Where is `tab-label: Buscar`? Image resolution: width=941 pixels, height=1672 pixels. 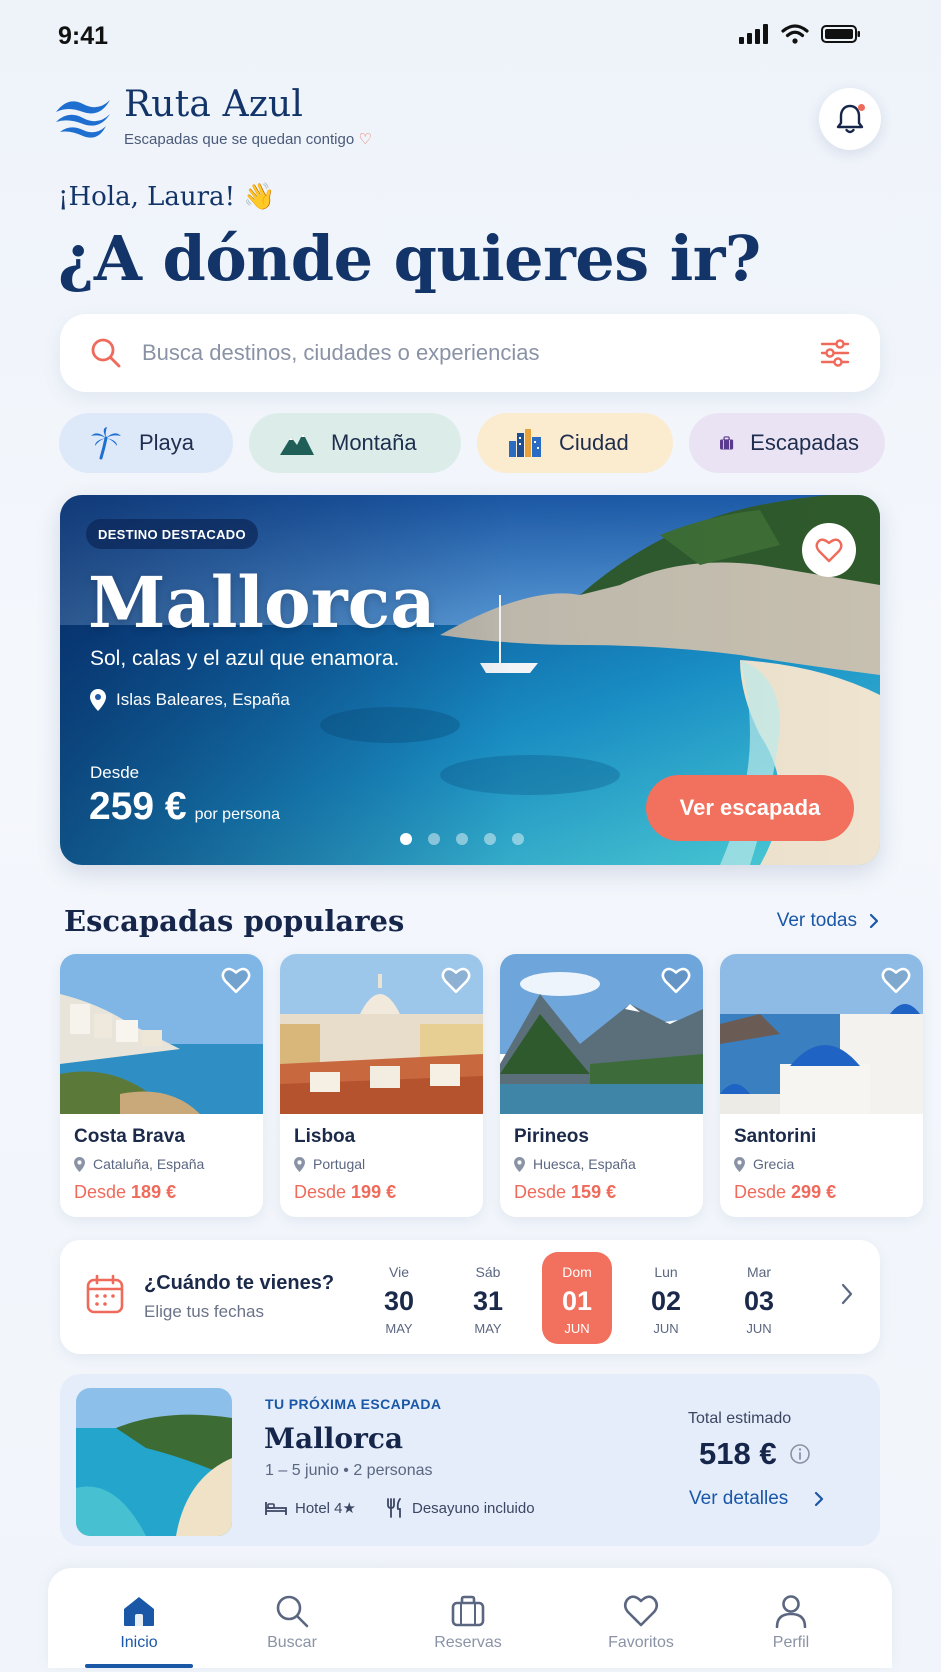
tab-label: Buscar is located at coordinates (292, 1642).